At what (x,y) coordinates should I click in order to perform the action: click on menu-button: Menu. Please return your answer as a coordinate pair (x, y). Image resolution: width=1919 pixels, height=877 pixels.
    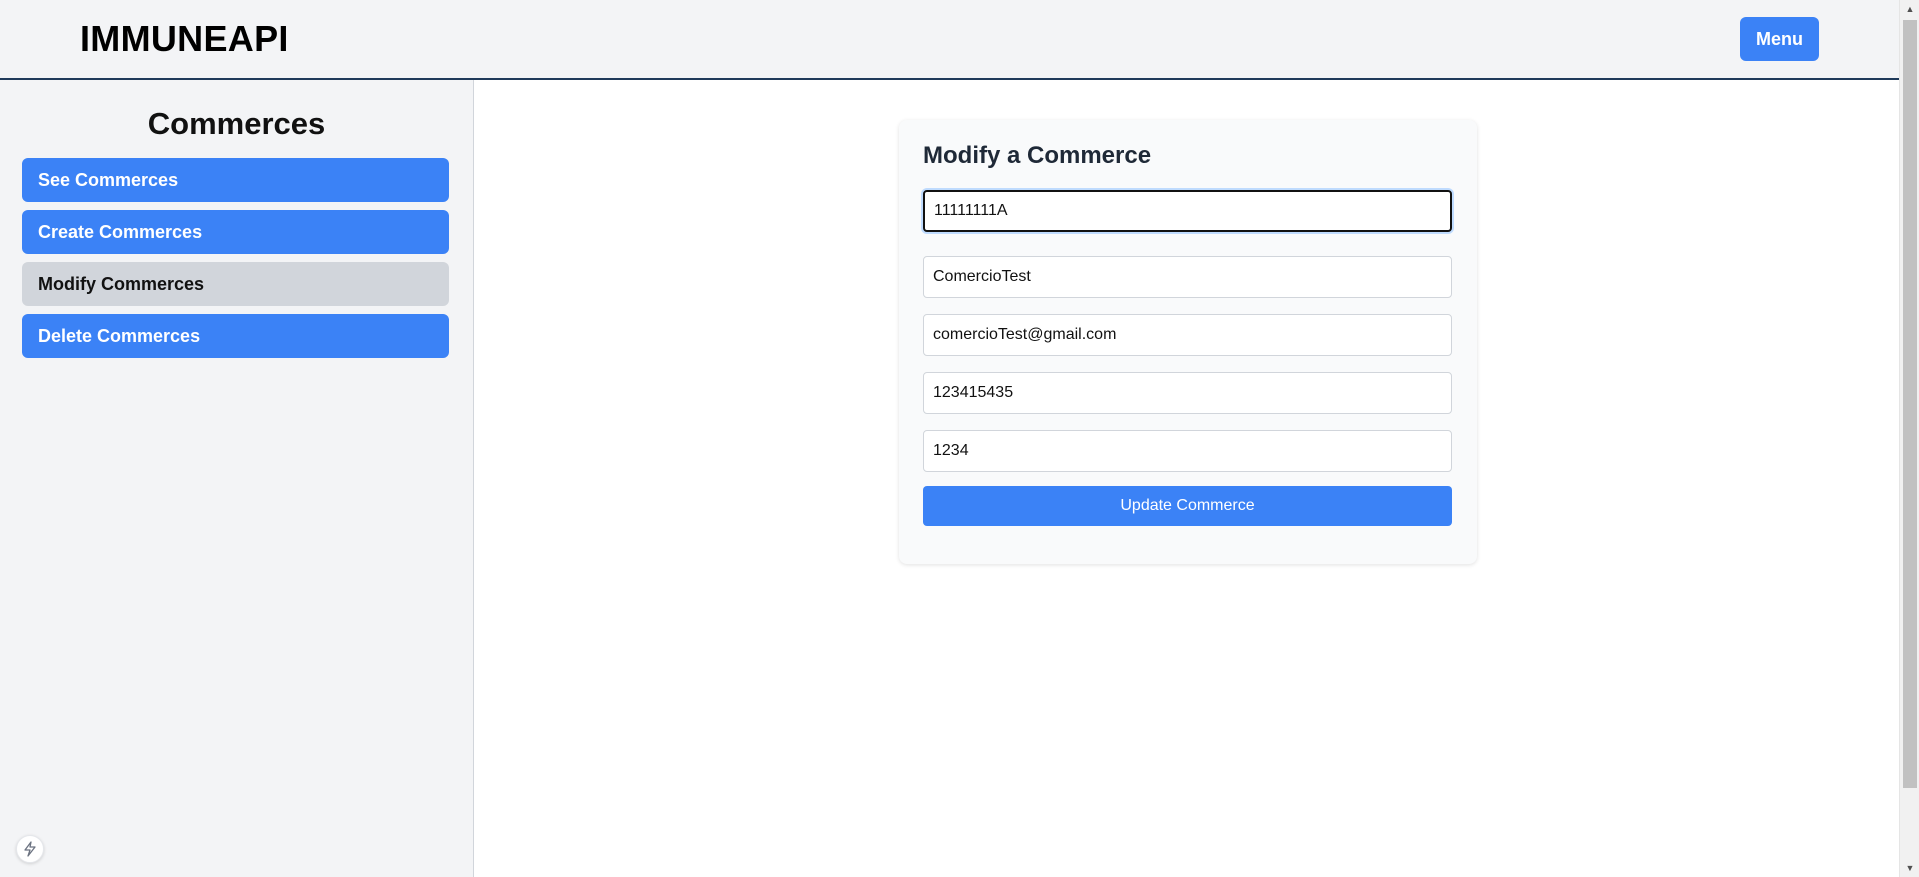
    Looking at the image, I should click on (1779, 39).